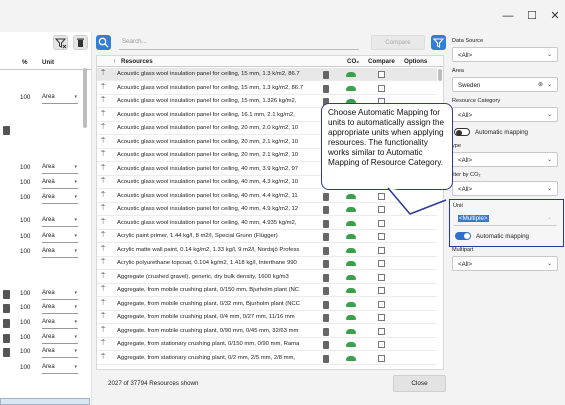  I want to click on callout-pointer, so click(417, 200).